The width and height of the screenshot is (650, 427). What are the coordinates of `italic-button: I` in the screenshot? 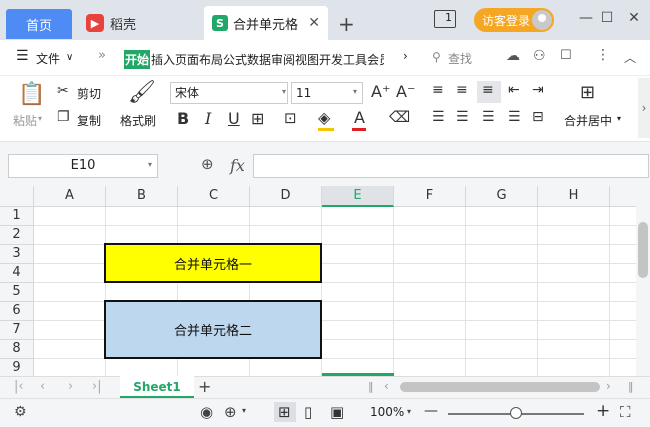 It's located at (208, 118).